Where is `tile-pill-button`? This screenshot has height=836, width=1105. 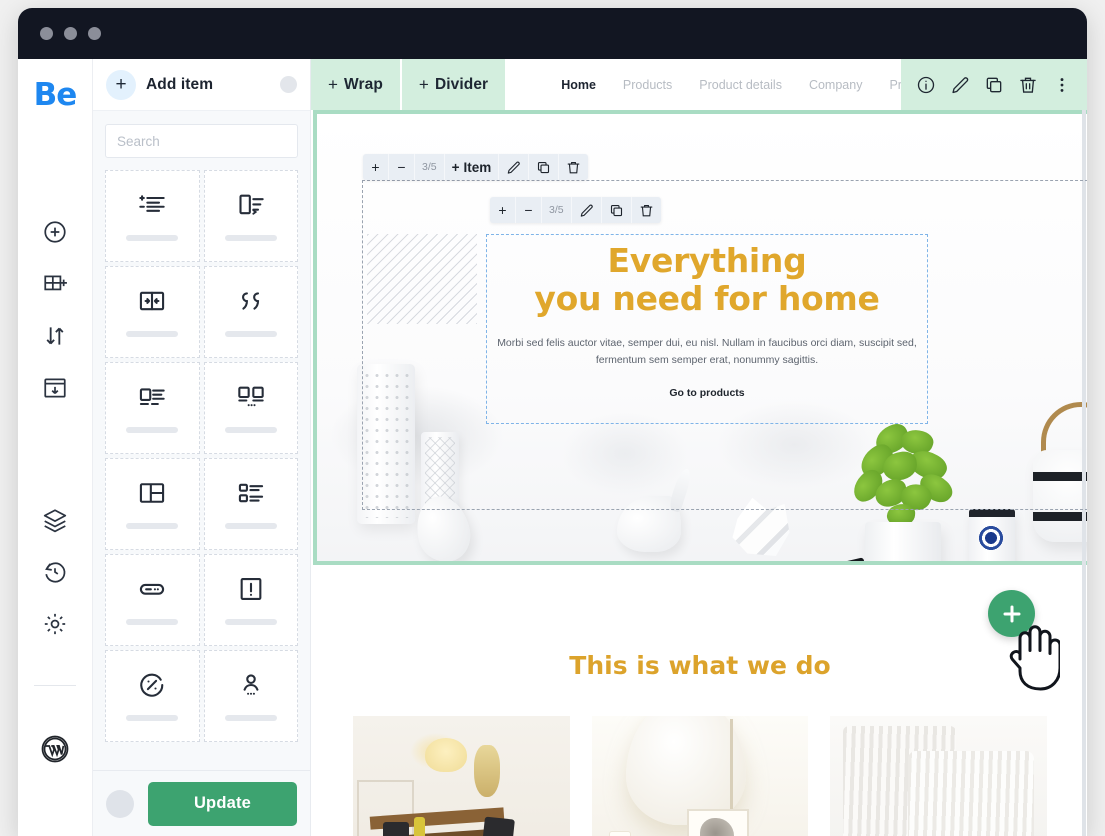
tile-pill-button is located at coordinates (152, 600).